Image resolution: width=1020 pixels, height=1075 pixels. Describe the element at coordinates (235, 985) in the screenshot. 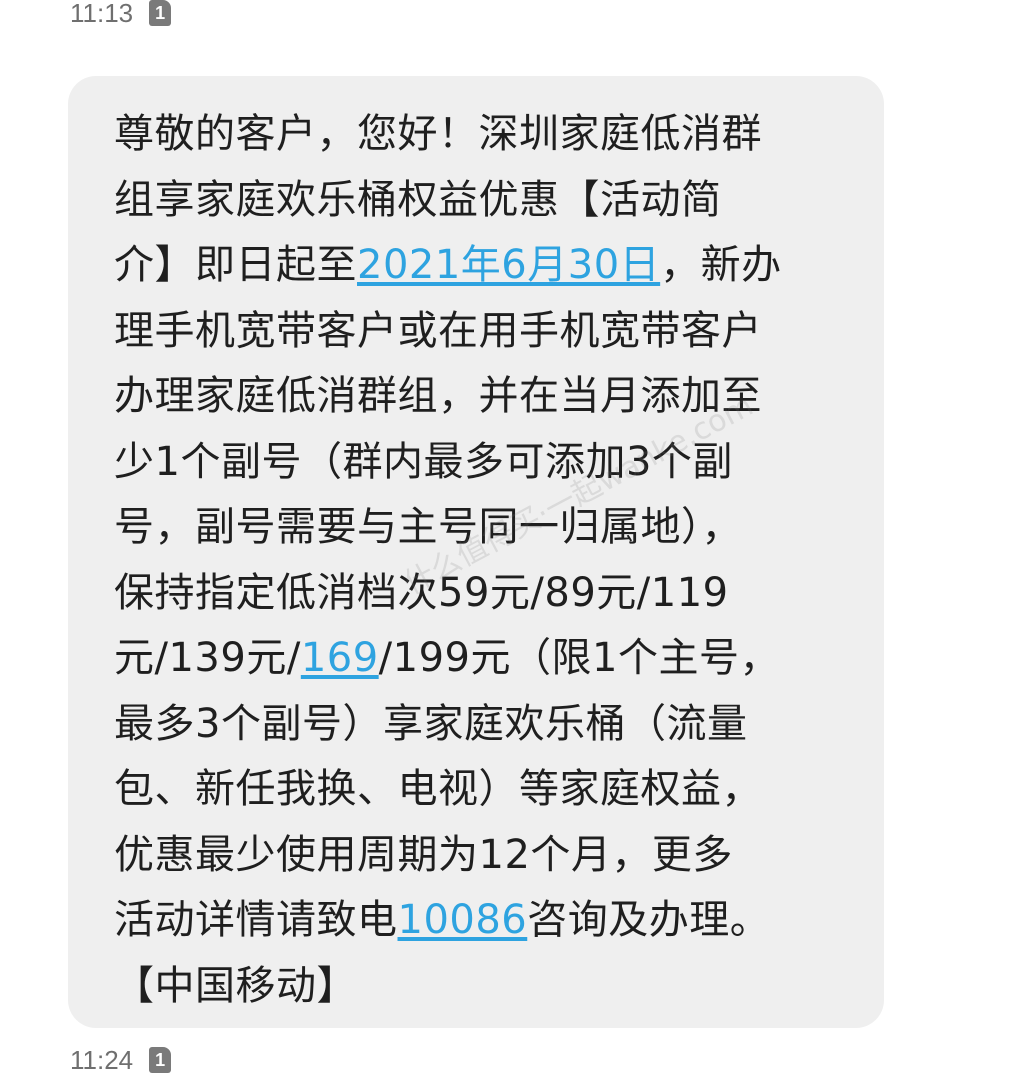

I see `message-text: 【中国移动】` at that location.